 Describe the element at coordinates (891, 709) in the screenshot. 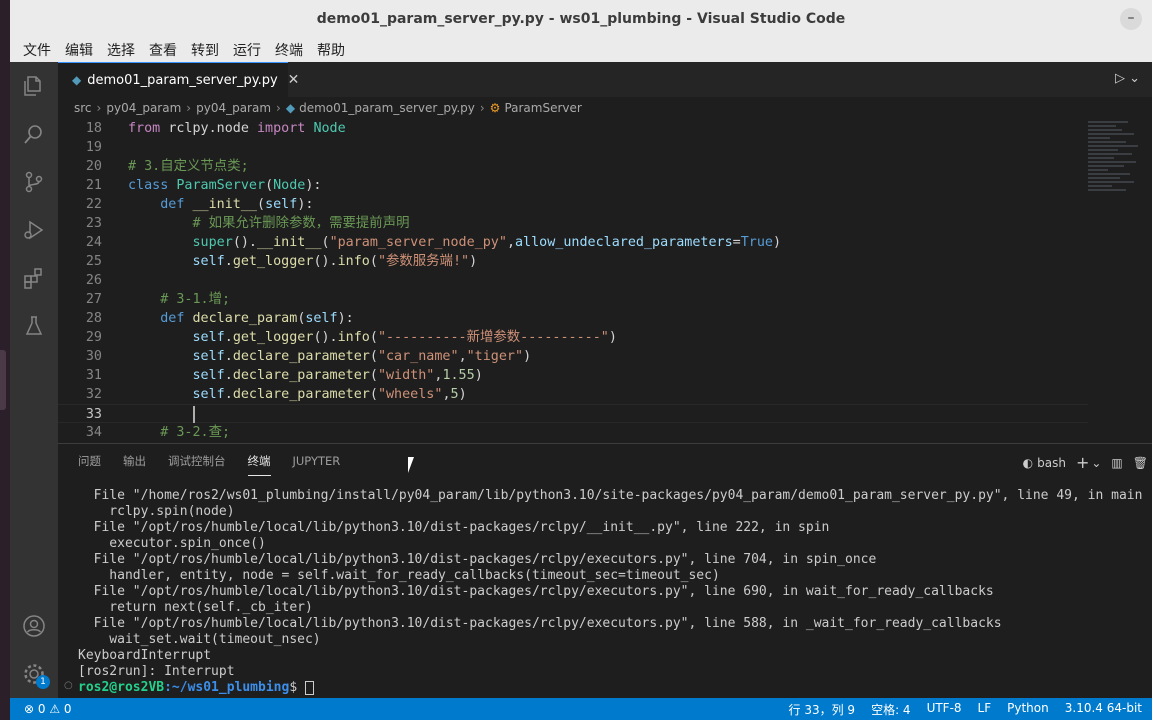

I see `indentation-status: 空格: 4` at that location.